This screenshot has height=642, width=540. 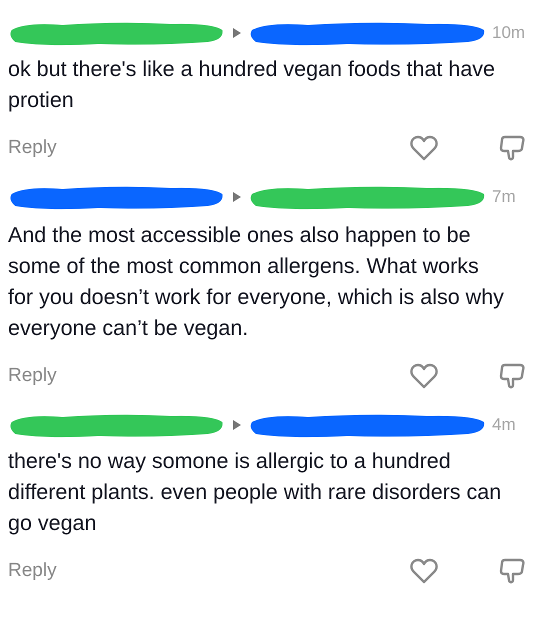 I want to click on comment-text: there's no way somone is allergic to a hundred different plants. even people with rare disorders can go vegan, so click(x=255, y=492).